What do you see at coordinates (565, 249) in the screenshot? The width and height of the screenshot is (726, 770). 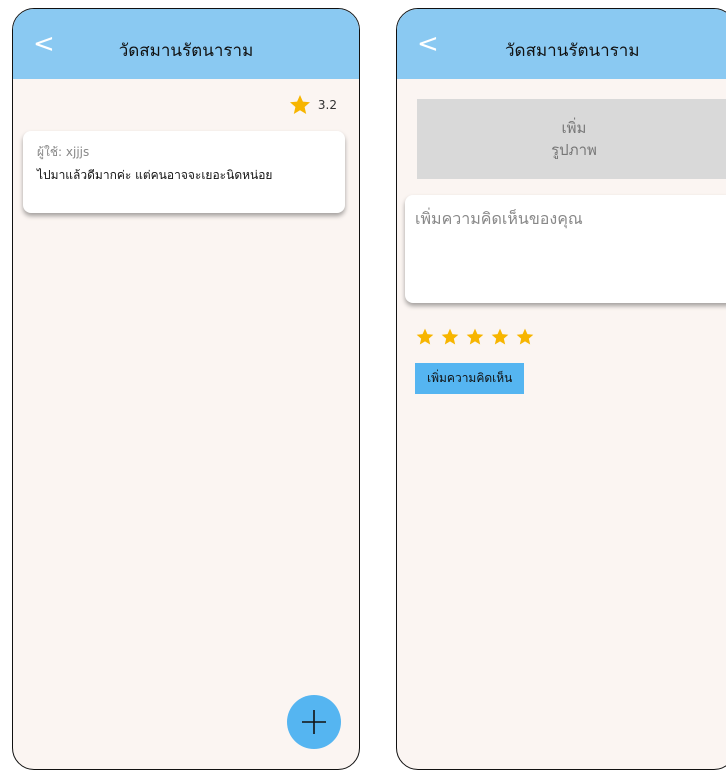 I see `comment-input: เพิ่มความคิดเห็นของคุณ` at bounding box center [565, 249].